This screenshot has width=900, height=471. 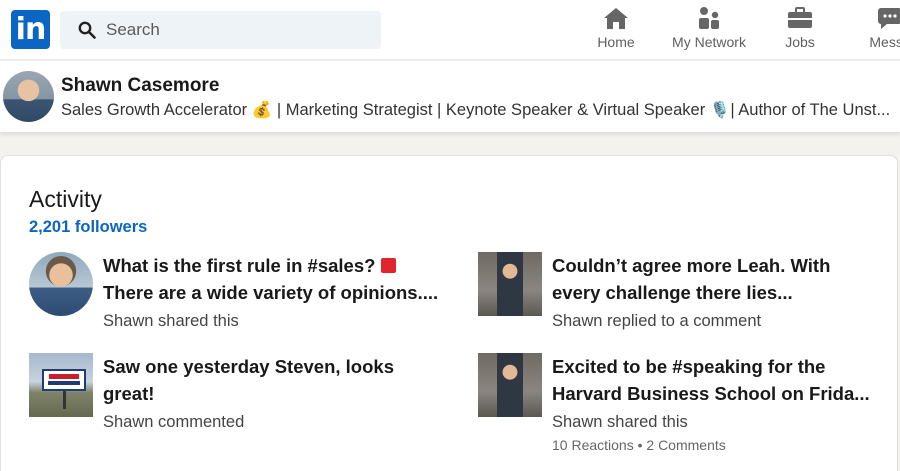 What do you see at coordinates (248, 366) in the screenshot?
I see `post-title-line1: Saw one yesterday Steven, looks` at bounding box center [248, 366].